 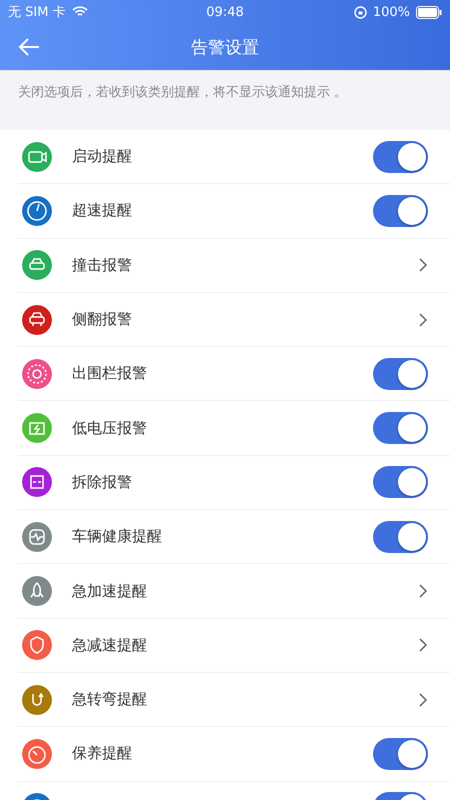 What do you see at coordinates (110, 591) in the screenshot?
I see `setting-label: 急加速提醒` at bounding box center [110, 591].